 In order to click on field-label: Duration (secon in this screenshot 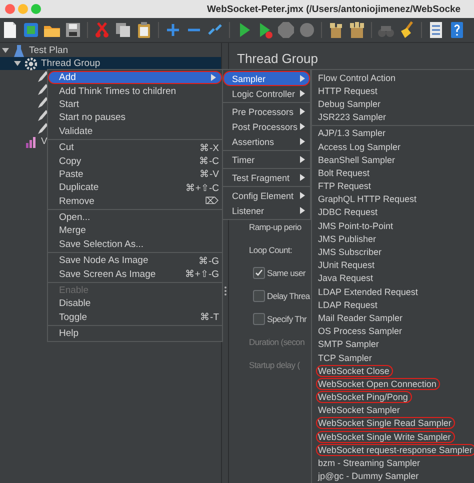, I will do `click(277, 341)`.